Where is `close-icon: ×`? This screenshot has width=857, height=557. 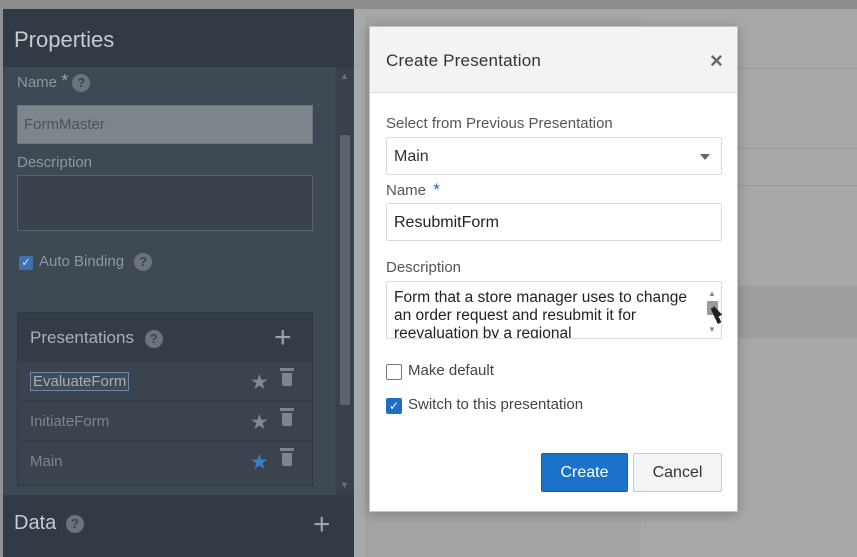 close-icon: × is located at coordinates (716, 61).